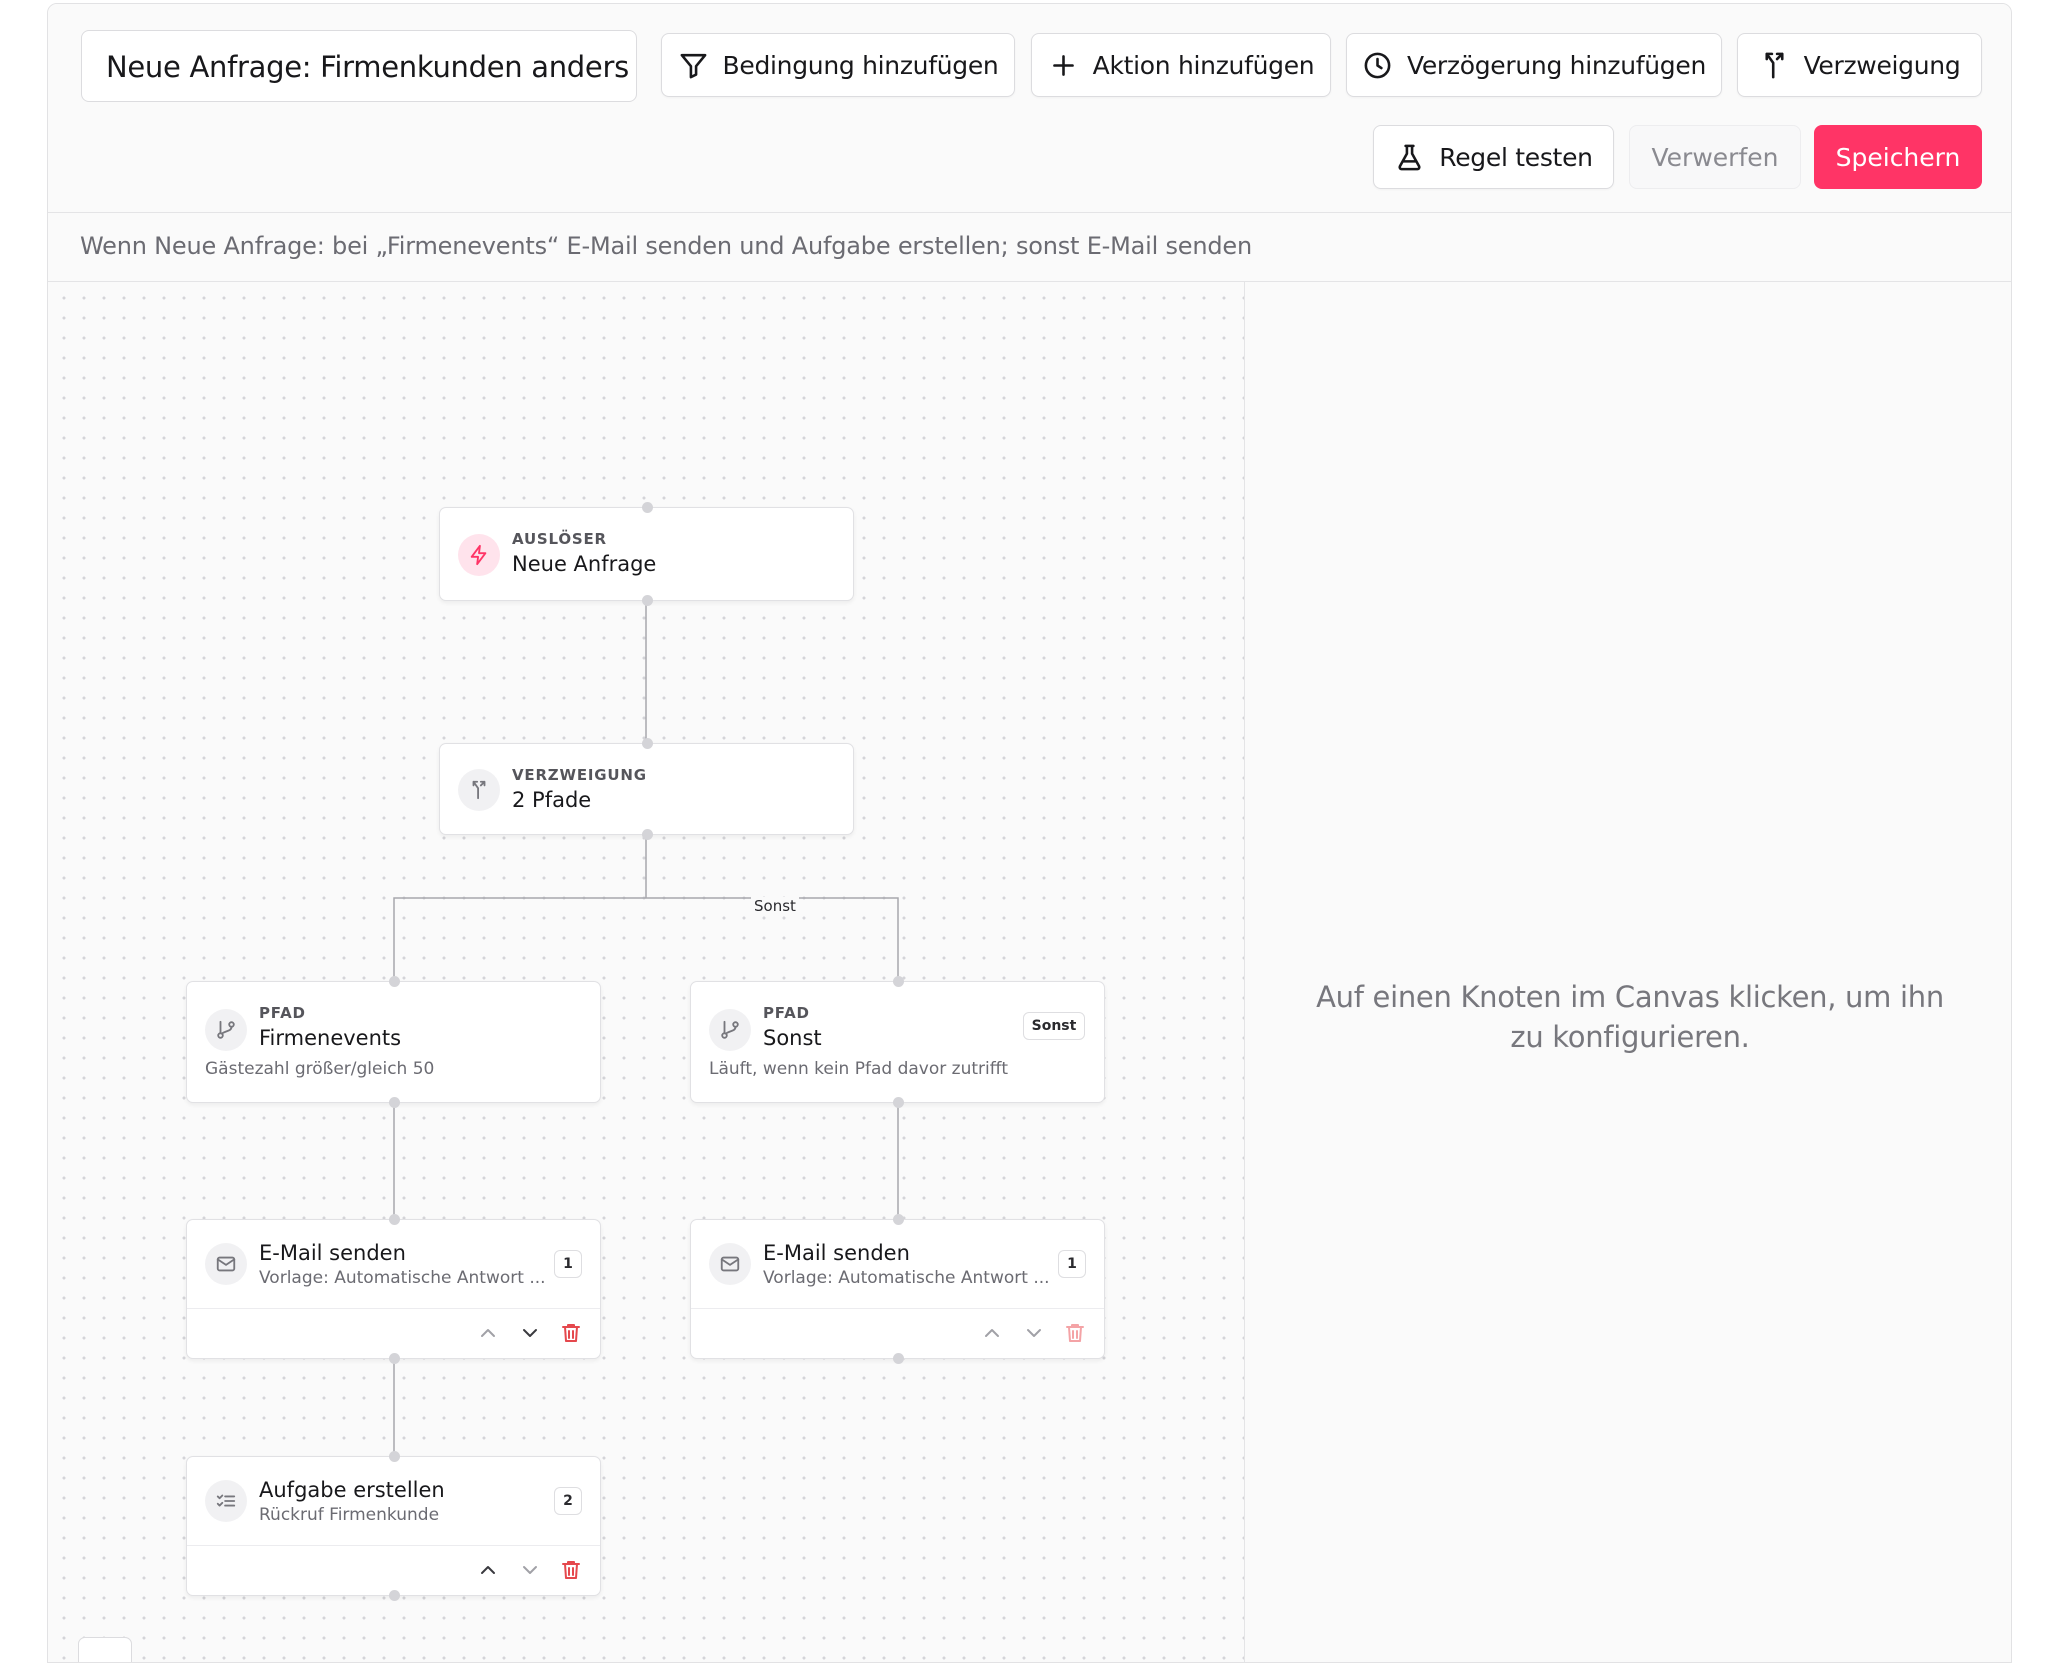 The height and width of the screenshot is (1663, 2050). What do you see at coordinates (859, 1069) in the screenshot?
I see `path-condition: Läuft, wenn kein Pfad davor zutrifft` at bounding box center [859, 1069].